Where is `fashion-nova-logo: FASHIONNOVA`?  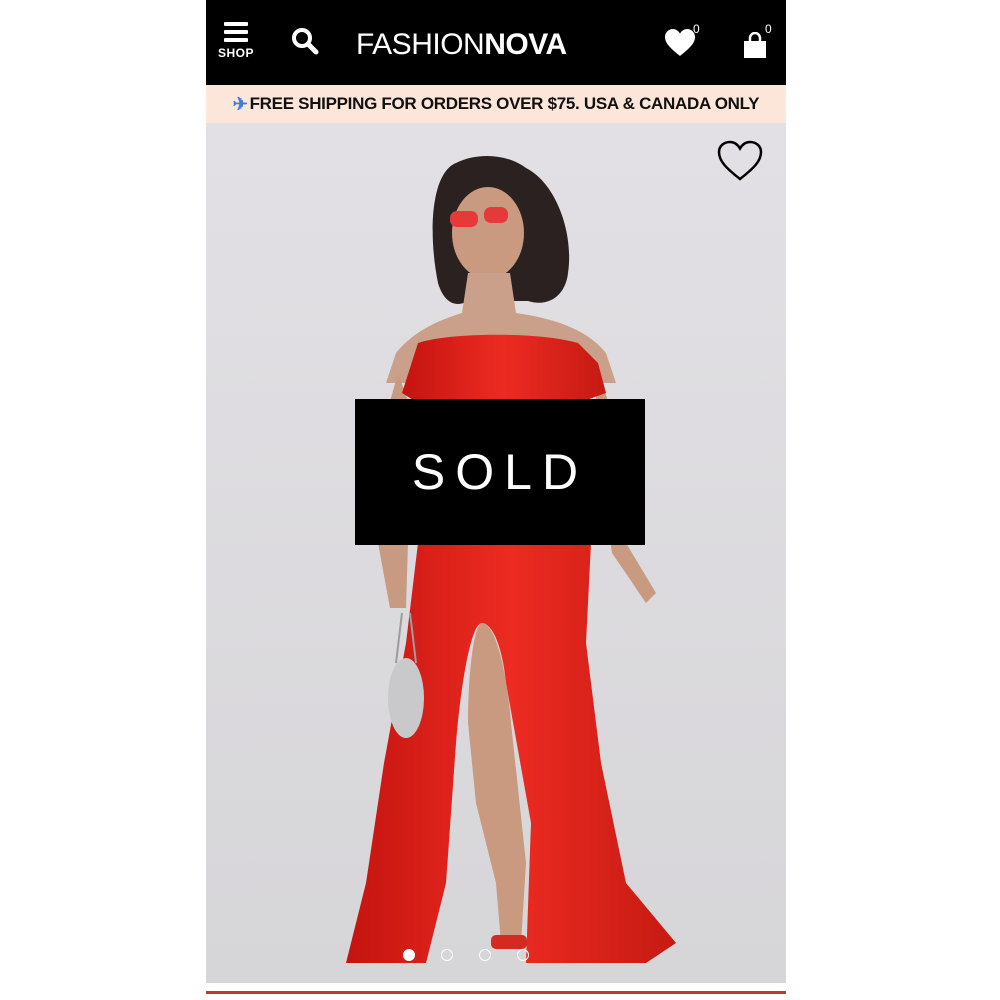 fashion-nova-logo: FASHIONNOVA is located at coordinates (461, 45).